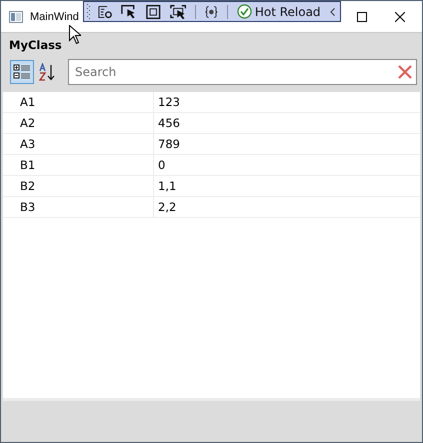  I want to click on object-name: MyClass, so click(35, 46).